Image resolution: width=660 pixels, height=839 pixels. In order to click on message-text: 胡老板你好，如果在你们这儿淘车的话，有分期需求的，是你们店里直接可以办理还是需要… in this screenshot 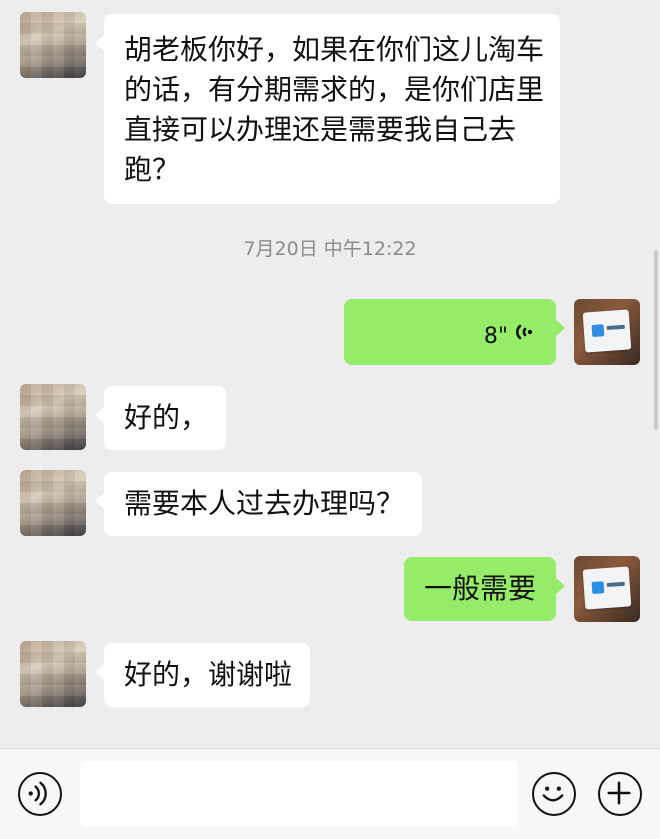, I will do `click(334, 109)`.